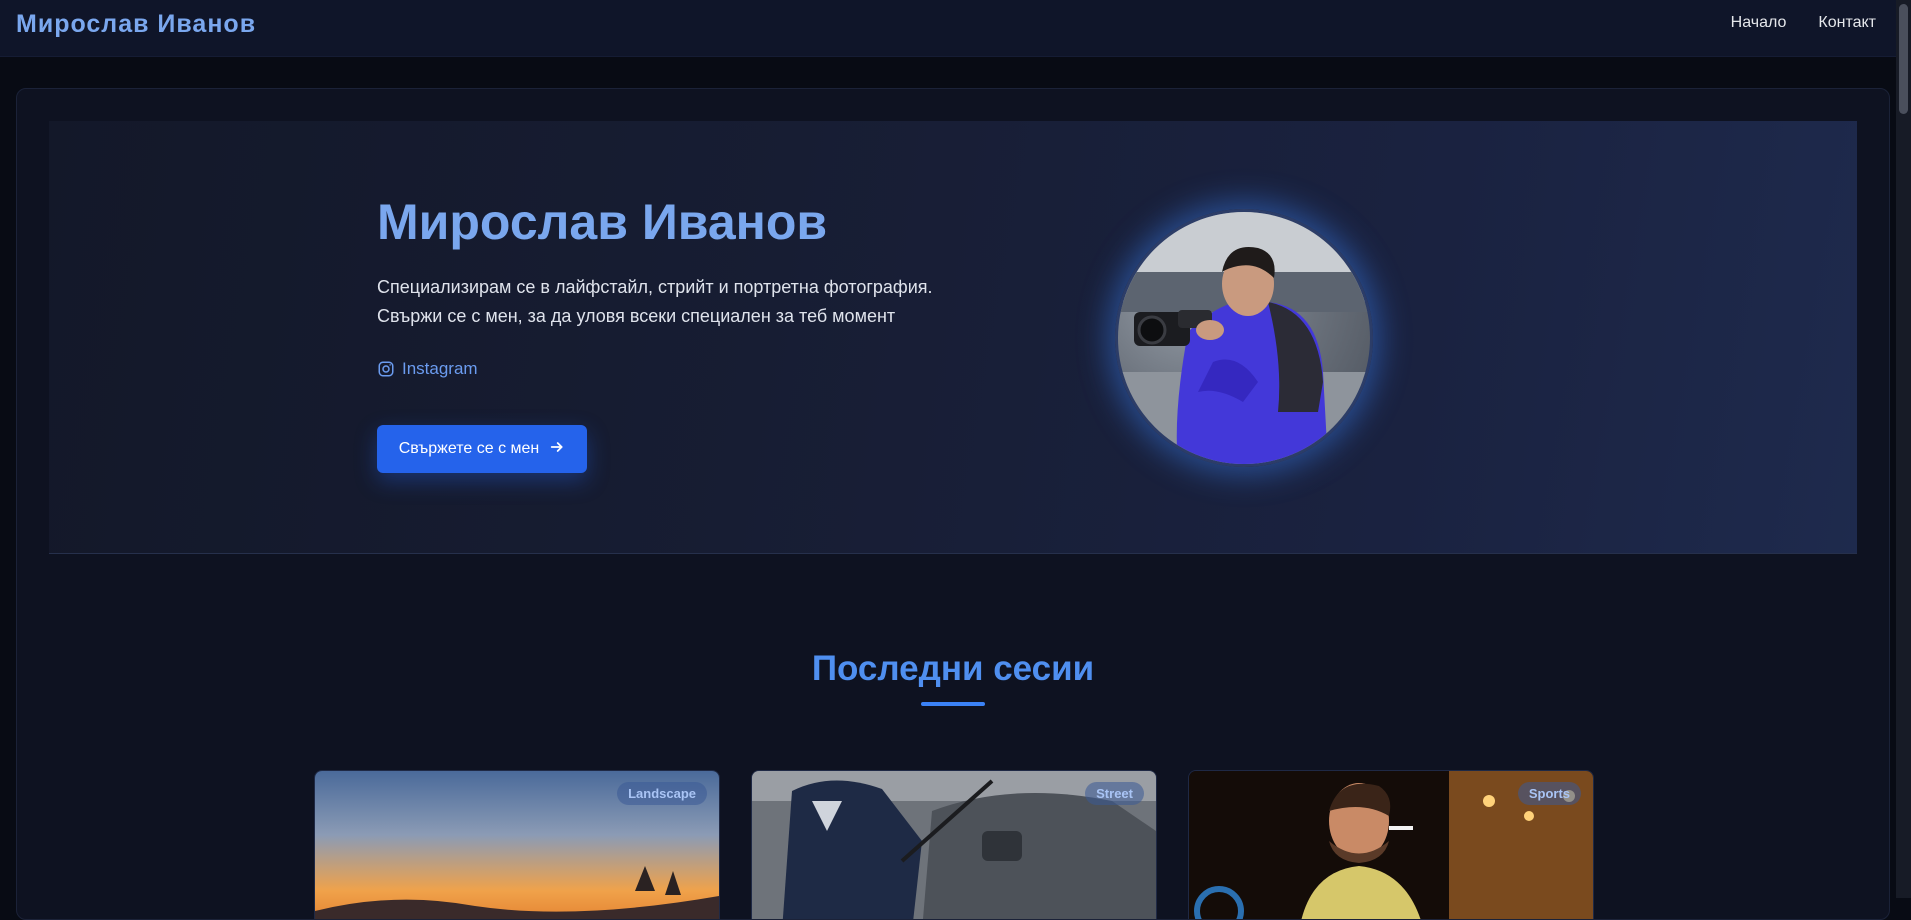 This screenshot has height=920, width=1911. I want to click on profile-avatar, so click(1244, 338).